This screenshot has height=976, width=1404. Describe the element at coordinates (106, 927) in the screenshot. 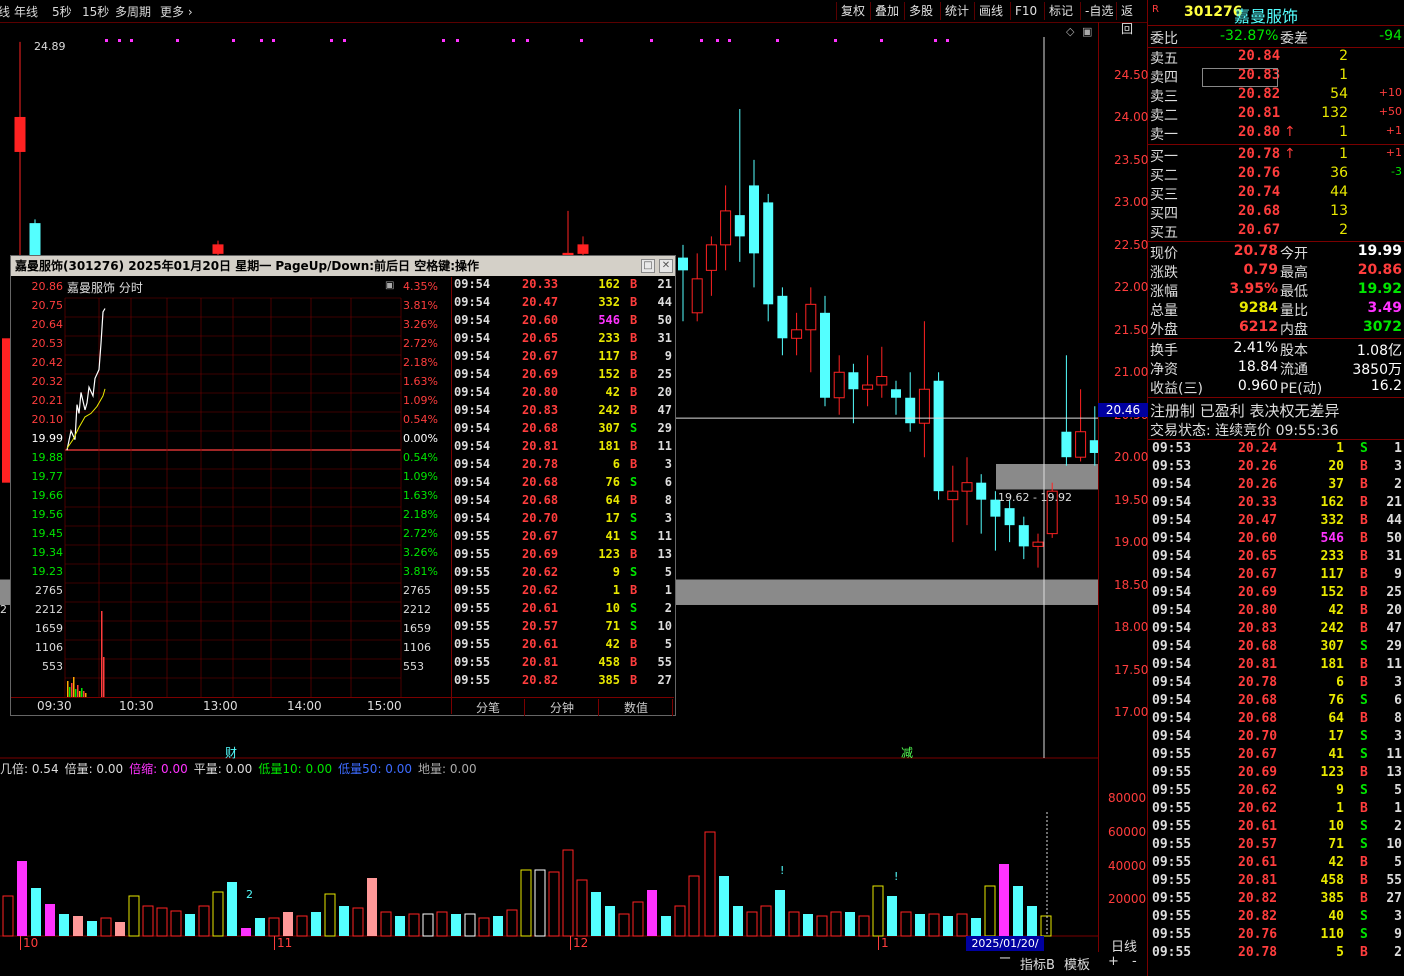

I see `volume-bar` at that location.